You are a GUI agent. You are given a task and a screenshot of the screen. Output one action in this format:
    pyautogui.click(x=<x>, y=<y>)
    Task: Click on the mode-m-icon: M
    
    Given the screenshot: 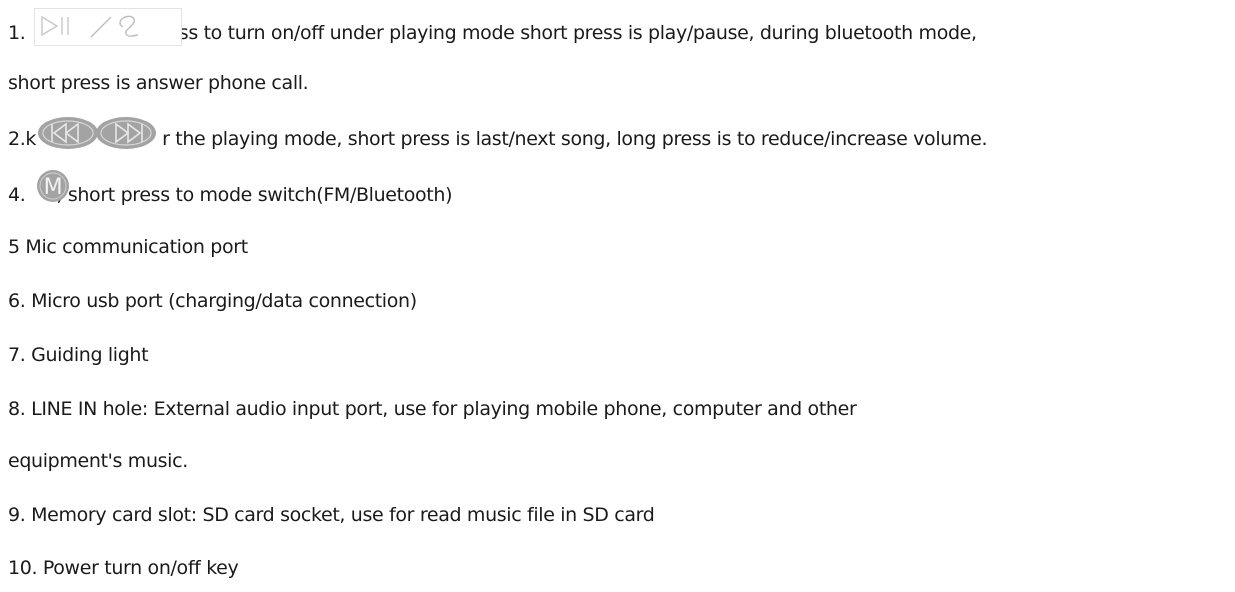 What is the action you would take?
    pyautogui.click(x=53, y=186)
    